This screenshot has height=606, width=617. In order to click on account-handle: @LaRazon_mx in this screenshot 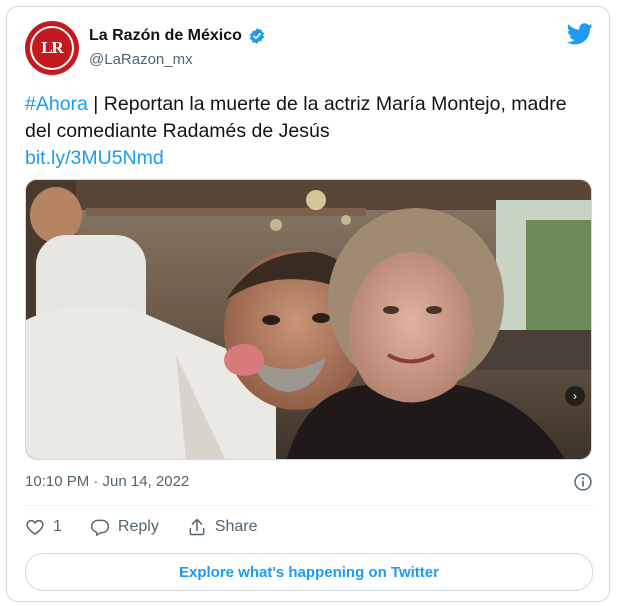, I will do `click(141, 59)`.